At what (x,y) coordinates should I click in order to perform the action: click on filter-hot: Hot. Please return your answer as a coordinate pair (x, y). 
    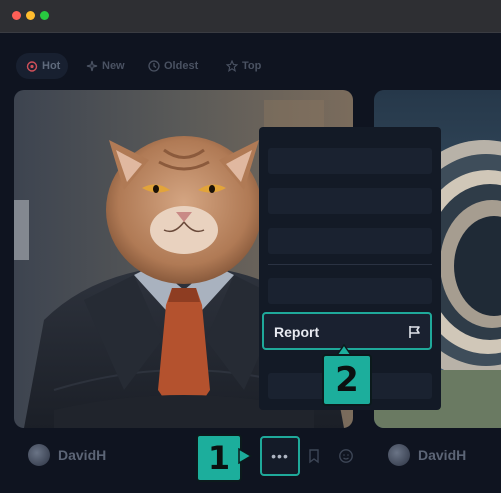
    Looking at the image, I should click on (42, 66).